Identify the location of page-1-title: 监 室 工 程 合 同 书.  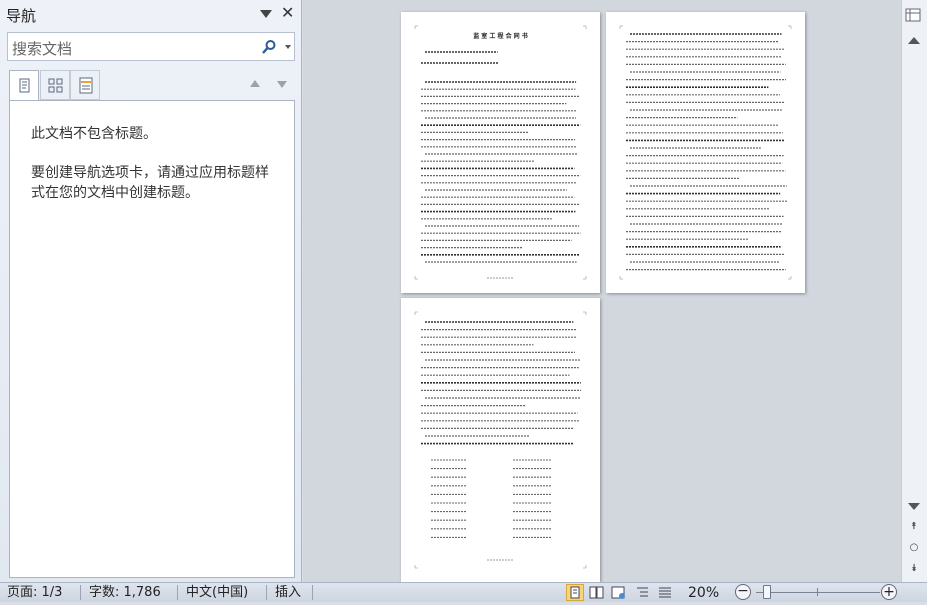
(500, 36).